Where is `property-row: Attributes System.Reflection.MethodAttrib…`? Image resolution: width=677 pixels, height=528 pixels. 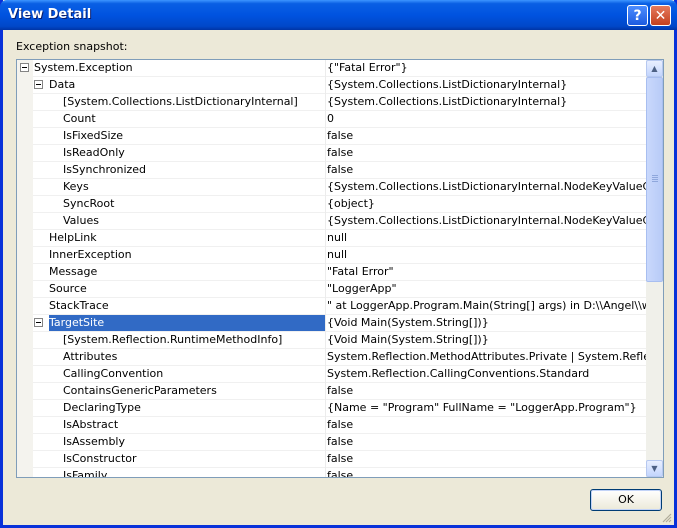
property-row: Attributes System.Reflection.MethodAttrib… is located at coordinates (331, 357).